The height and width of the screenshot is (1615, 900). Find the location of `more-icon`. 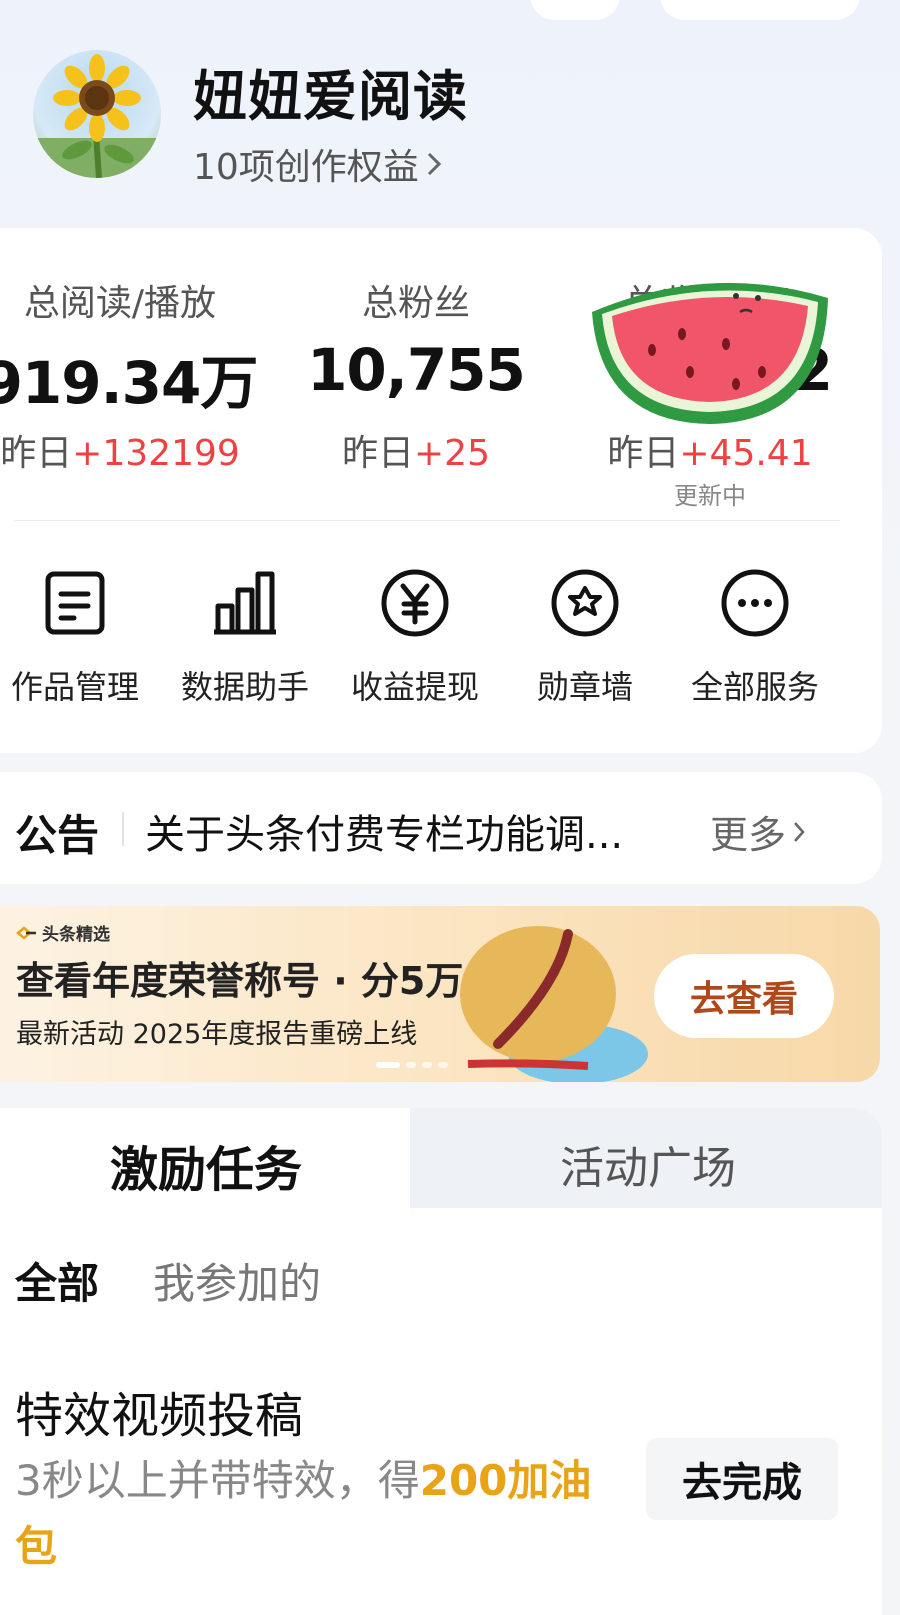

more-icon is located at coordinates (755, 603).